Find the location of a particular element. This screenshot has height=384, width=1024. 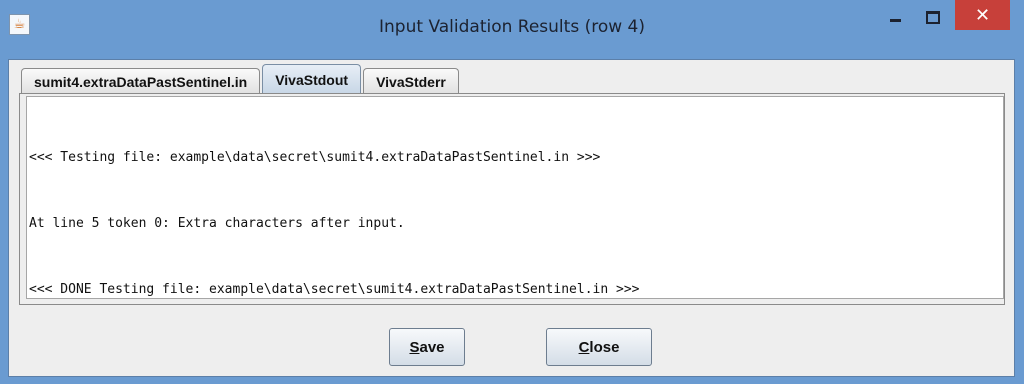

minimize-button is located at coordinates (895, 17).